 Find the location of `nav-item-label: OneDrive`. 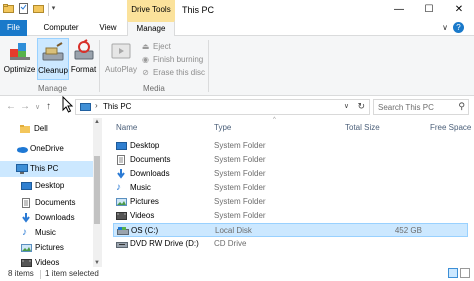

nav-item-label: OneDrive is located at coordinates (47, 148).